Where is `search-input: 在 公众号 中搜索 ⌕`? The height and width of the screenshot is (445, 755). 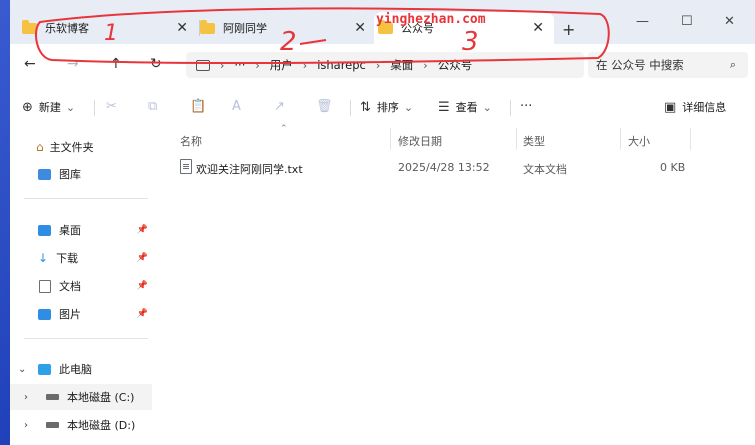 search-input: 在 公众号 中搜索 ⌕ is located at coordinates (668, 65).